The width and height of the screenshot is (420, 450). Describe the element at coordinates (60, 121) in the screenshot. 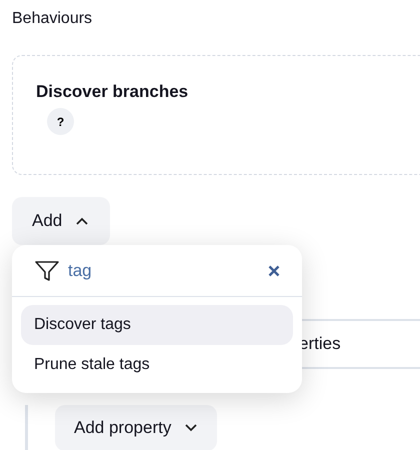

I see `help-button: ?` at that location.